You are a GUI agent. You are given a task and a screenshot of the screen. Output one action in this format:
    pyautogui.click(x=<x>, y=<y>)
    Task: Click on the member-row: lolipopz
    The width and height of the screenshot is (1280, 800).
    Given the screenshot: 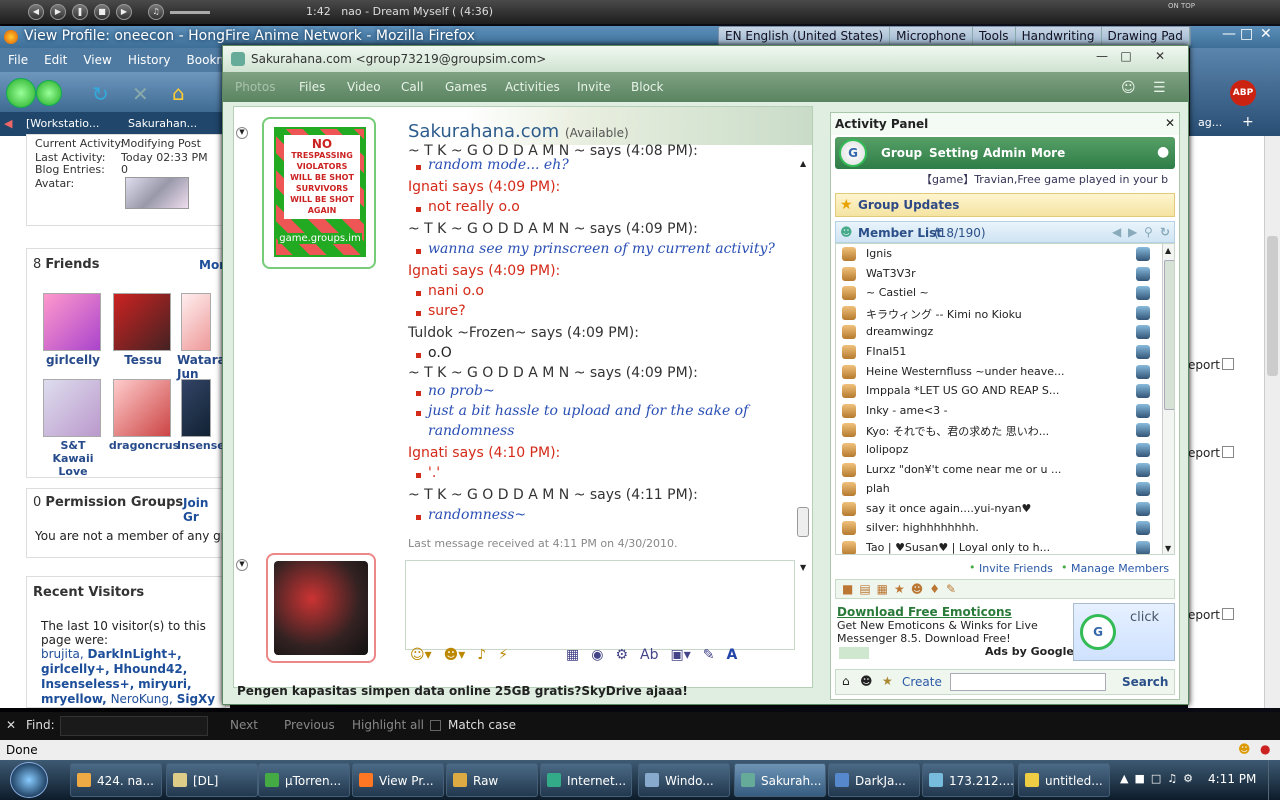 What is the action you would take?
    pyautogui.click(x=997, y=450)
    